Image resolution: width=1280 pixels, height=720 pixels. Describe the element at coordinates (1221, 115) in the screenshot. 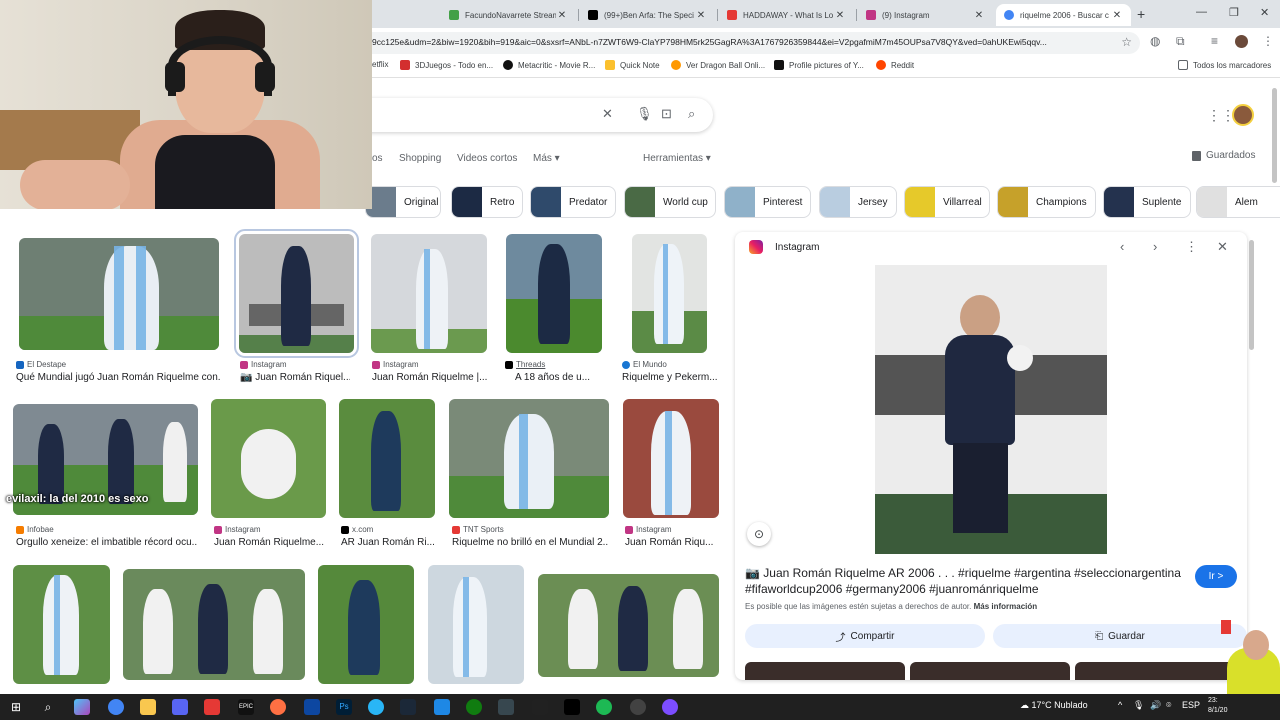

I see `google-apps-icon: ⋮⋮` at that location.